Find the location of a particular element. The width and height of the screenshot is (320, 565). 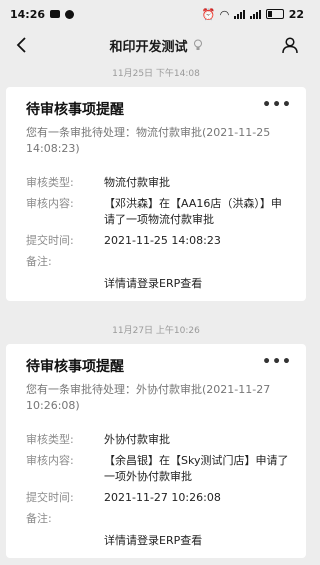

field-value: 物流付款审批 is located at coordinates (137, 182).